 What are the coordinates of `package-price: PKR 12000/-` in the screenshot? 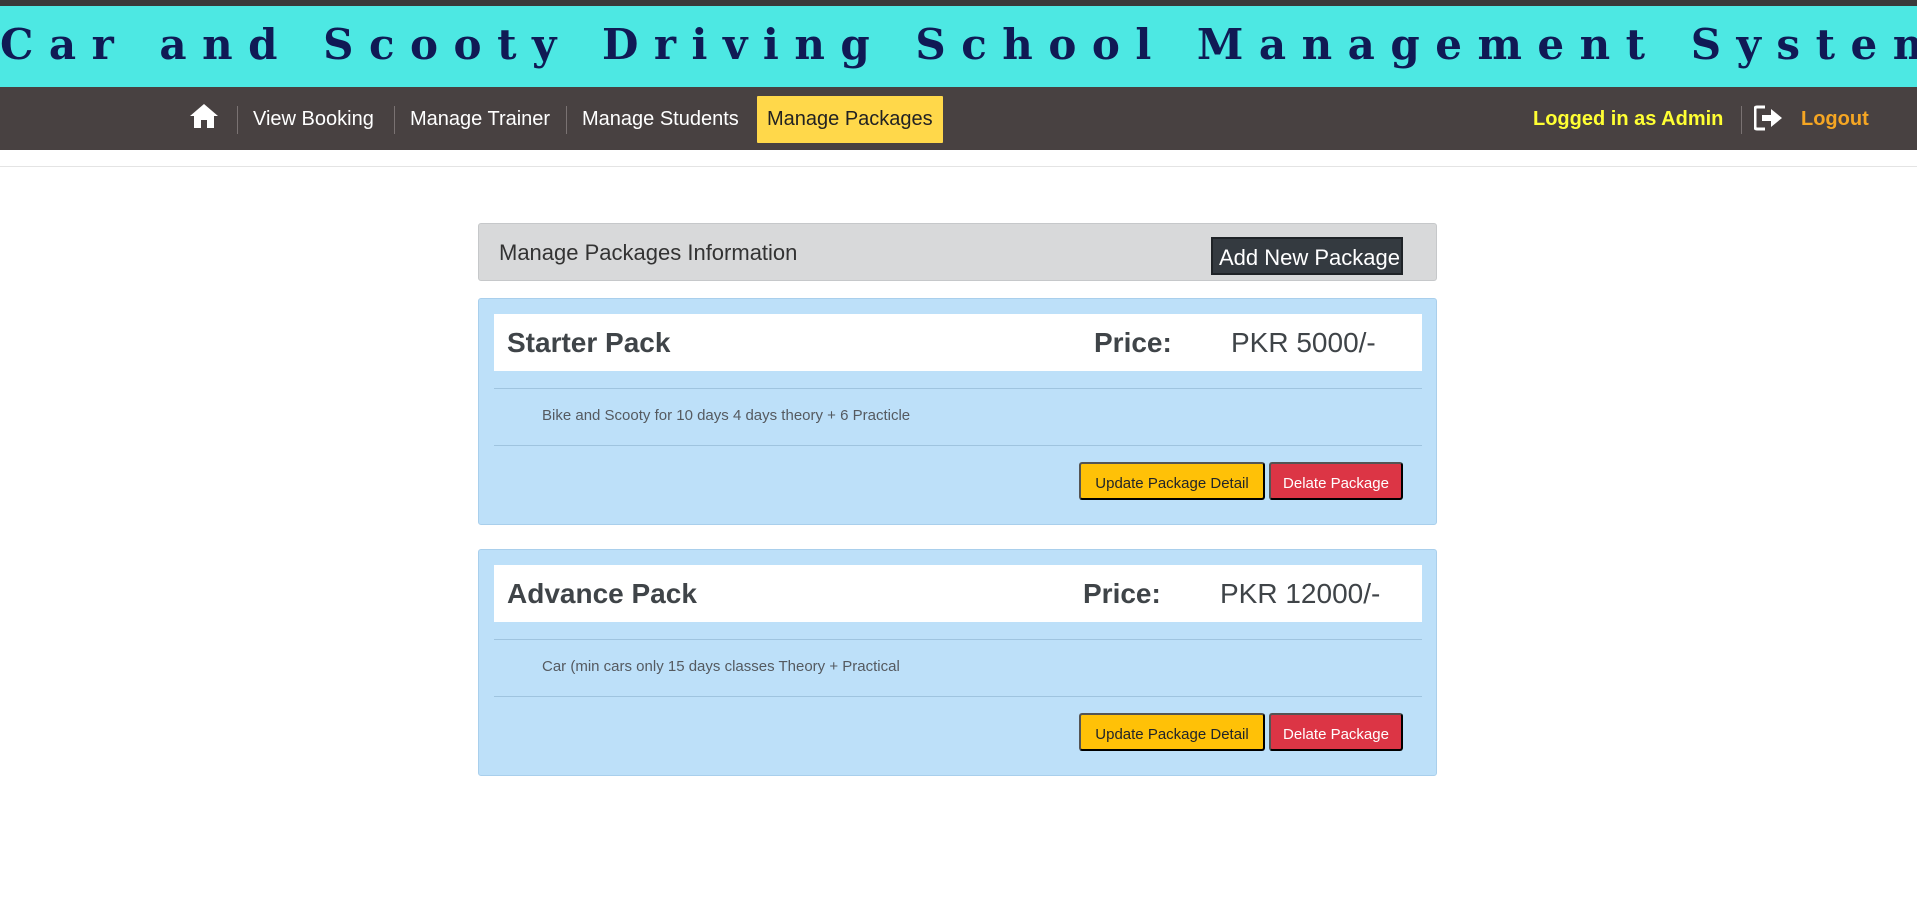 It's located at (1300, 593).